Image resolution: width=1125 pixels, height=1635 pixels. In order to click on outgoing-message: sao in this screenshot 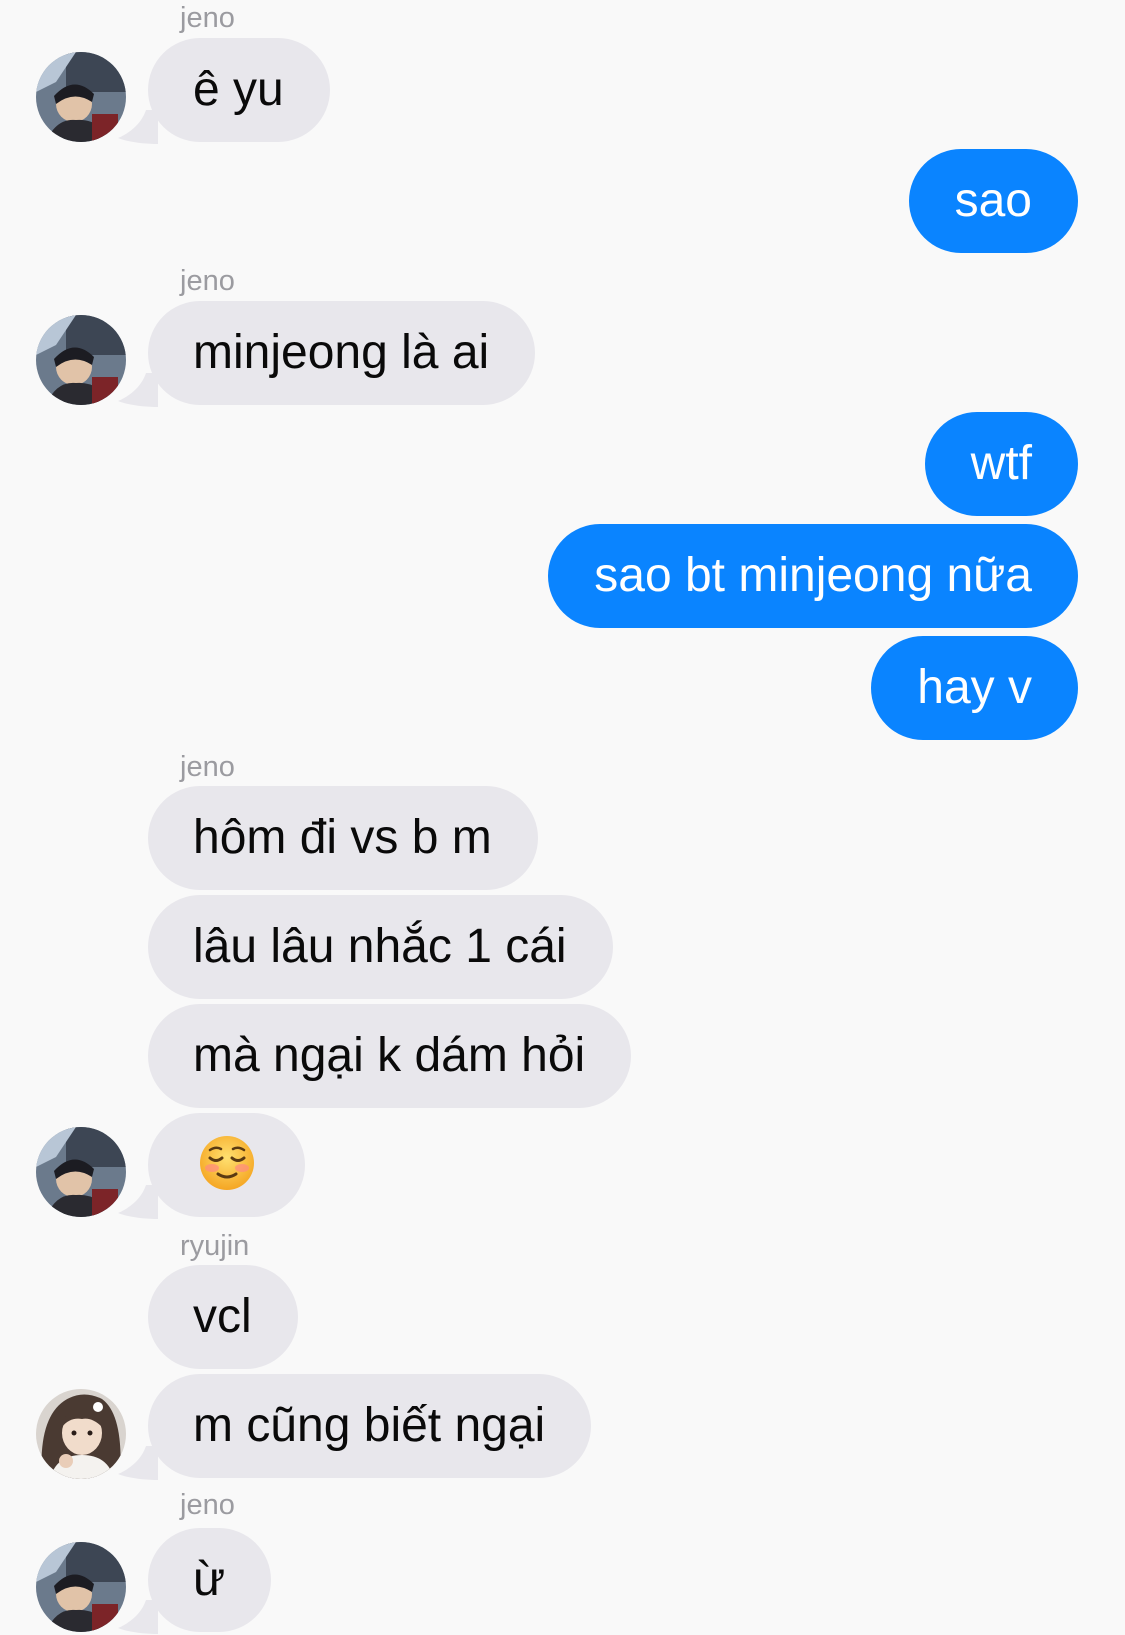, I will do `click(993, 201)`.